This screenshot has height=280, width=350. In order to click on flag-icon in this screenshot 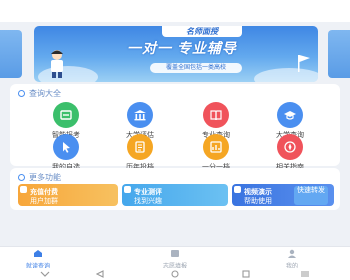, I will do `click(304, 63)`.